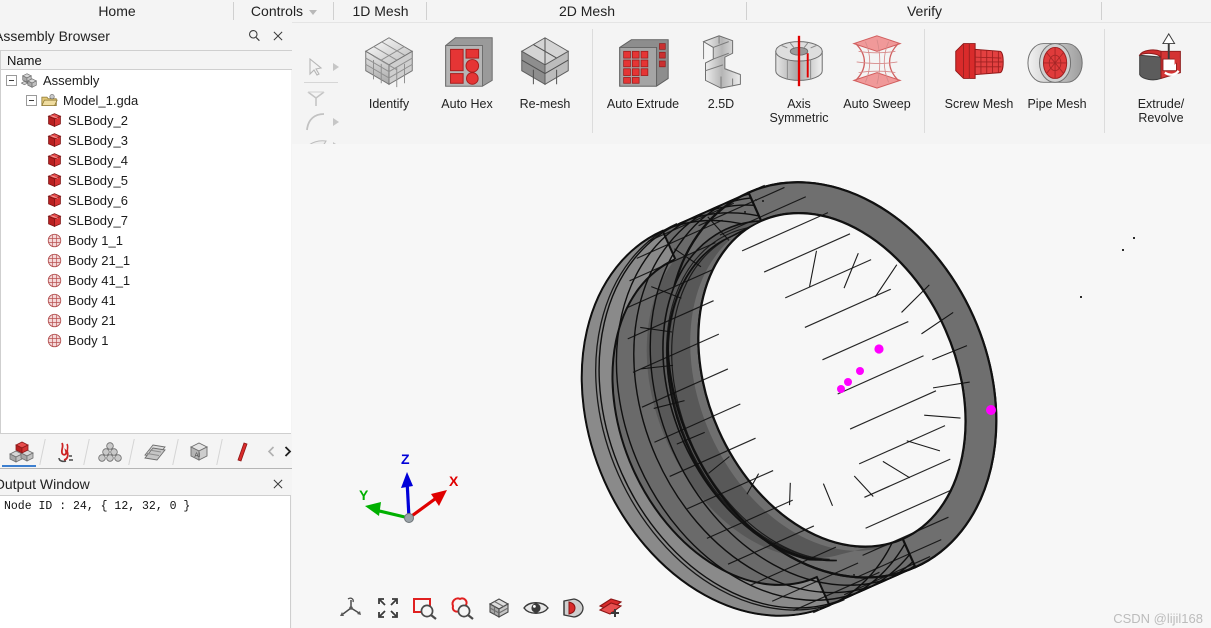  What do you see at coordinates (145, 561) in the screenshot?
I see `output-window-content: Node ID : 24, { 12, 32, 0 }` at bounding box center [145, 561].